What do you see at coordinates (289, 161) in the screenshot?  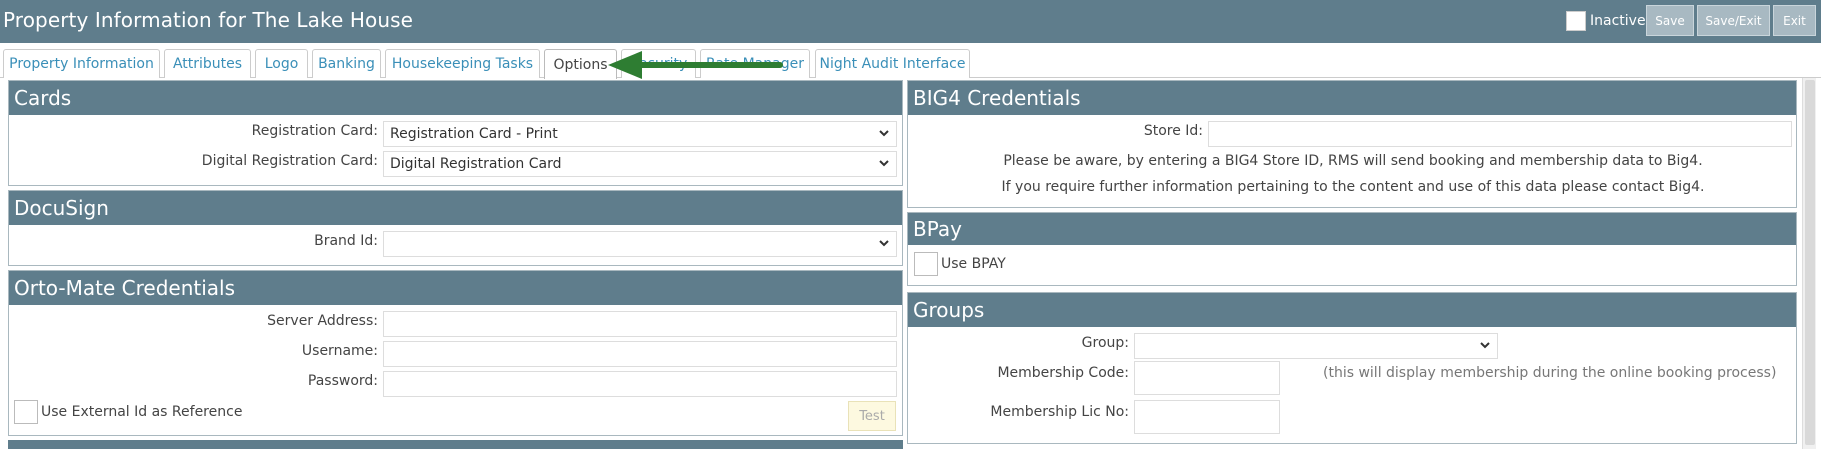 I see `digital-registration-card-label: Digital Registration Card:` at bounding box center [289, 161].